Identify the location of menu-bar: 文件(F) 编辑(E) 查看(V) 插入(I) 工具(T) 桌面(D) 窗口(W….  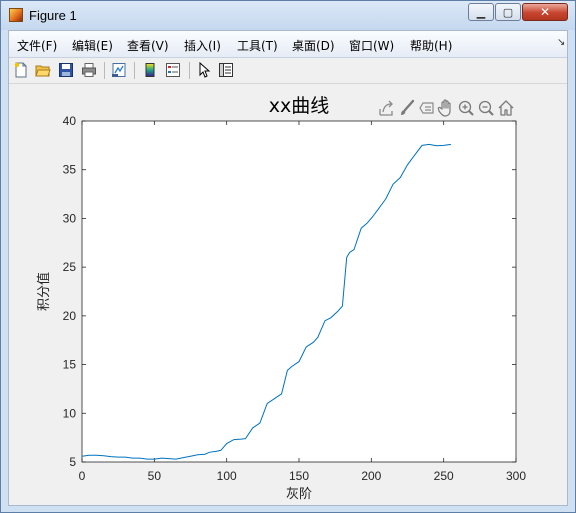
(288, 44).